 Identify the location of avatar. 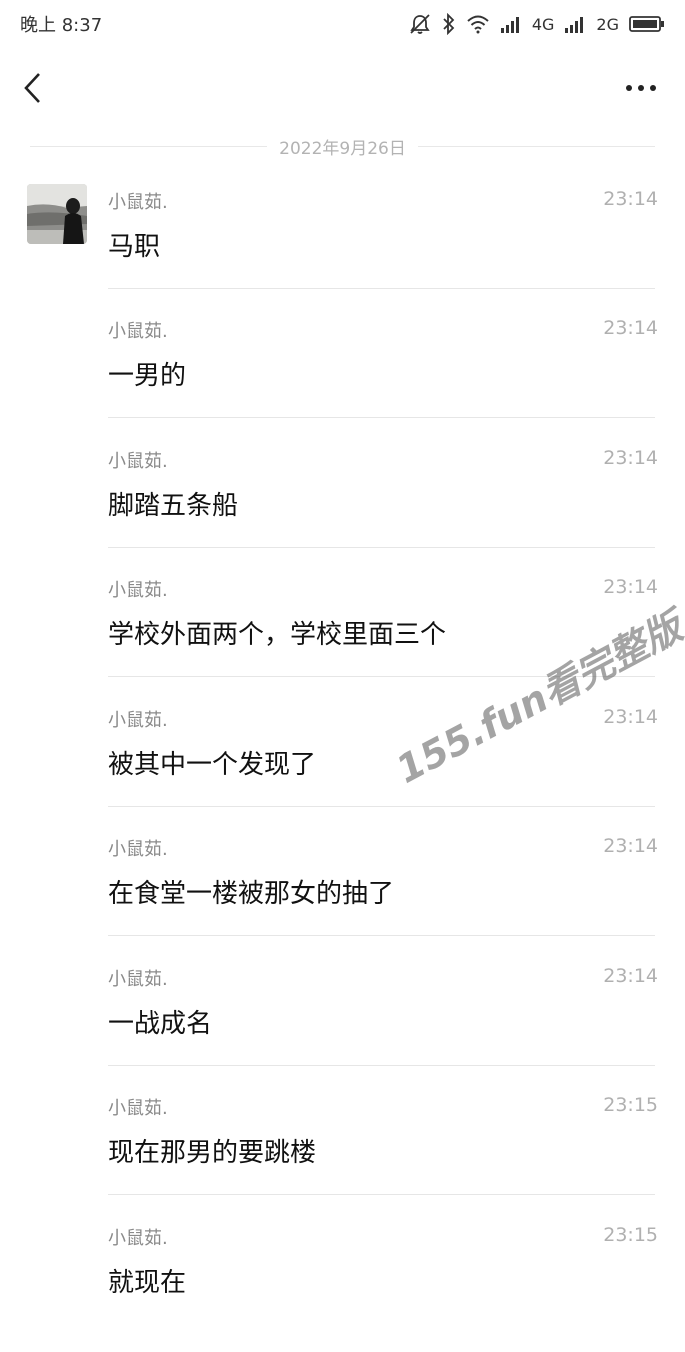
(57, 214).